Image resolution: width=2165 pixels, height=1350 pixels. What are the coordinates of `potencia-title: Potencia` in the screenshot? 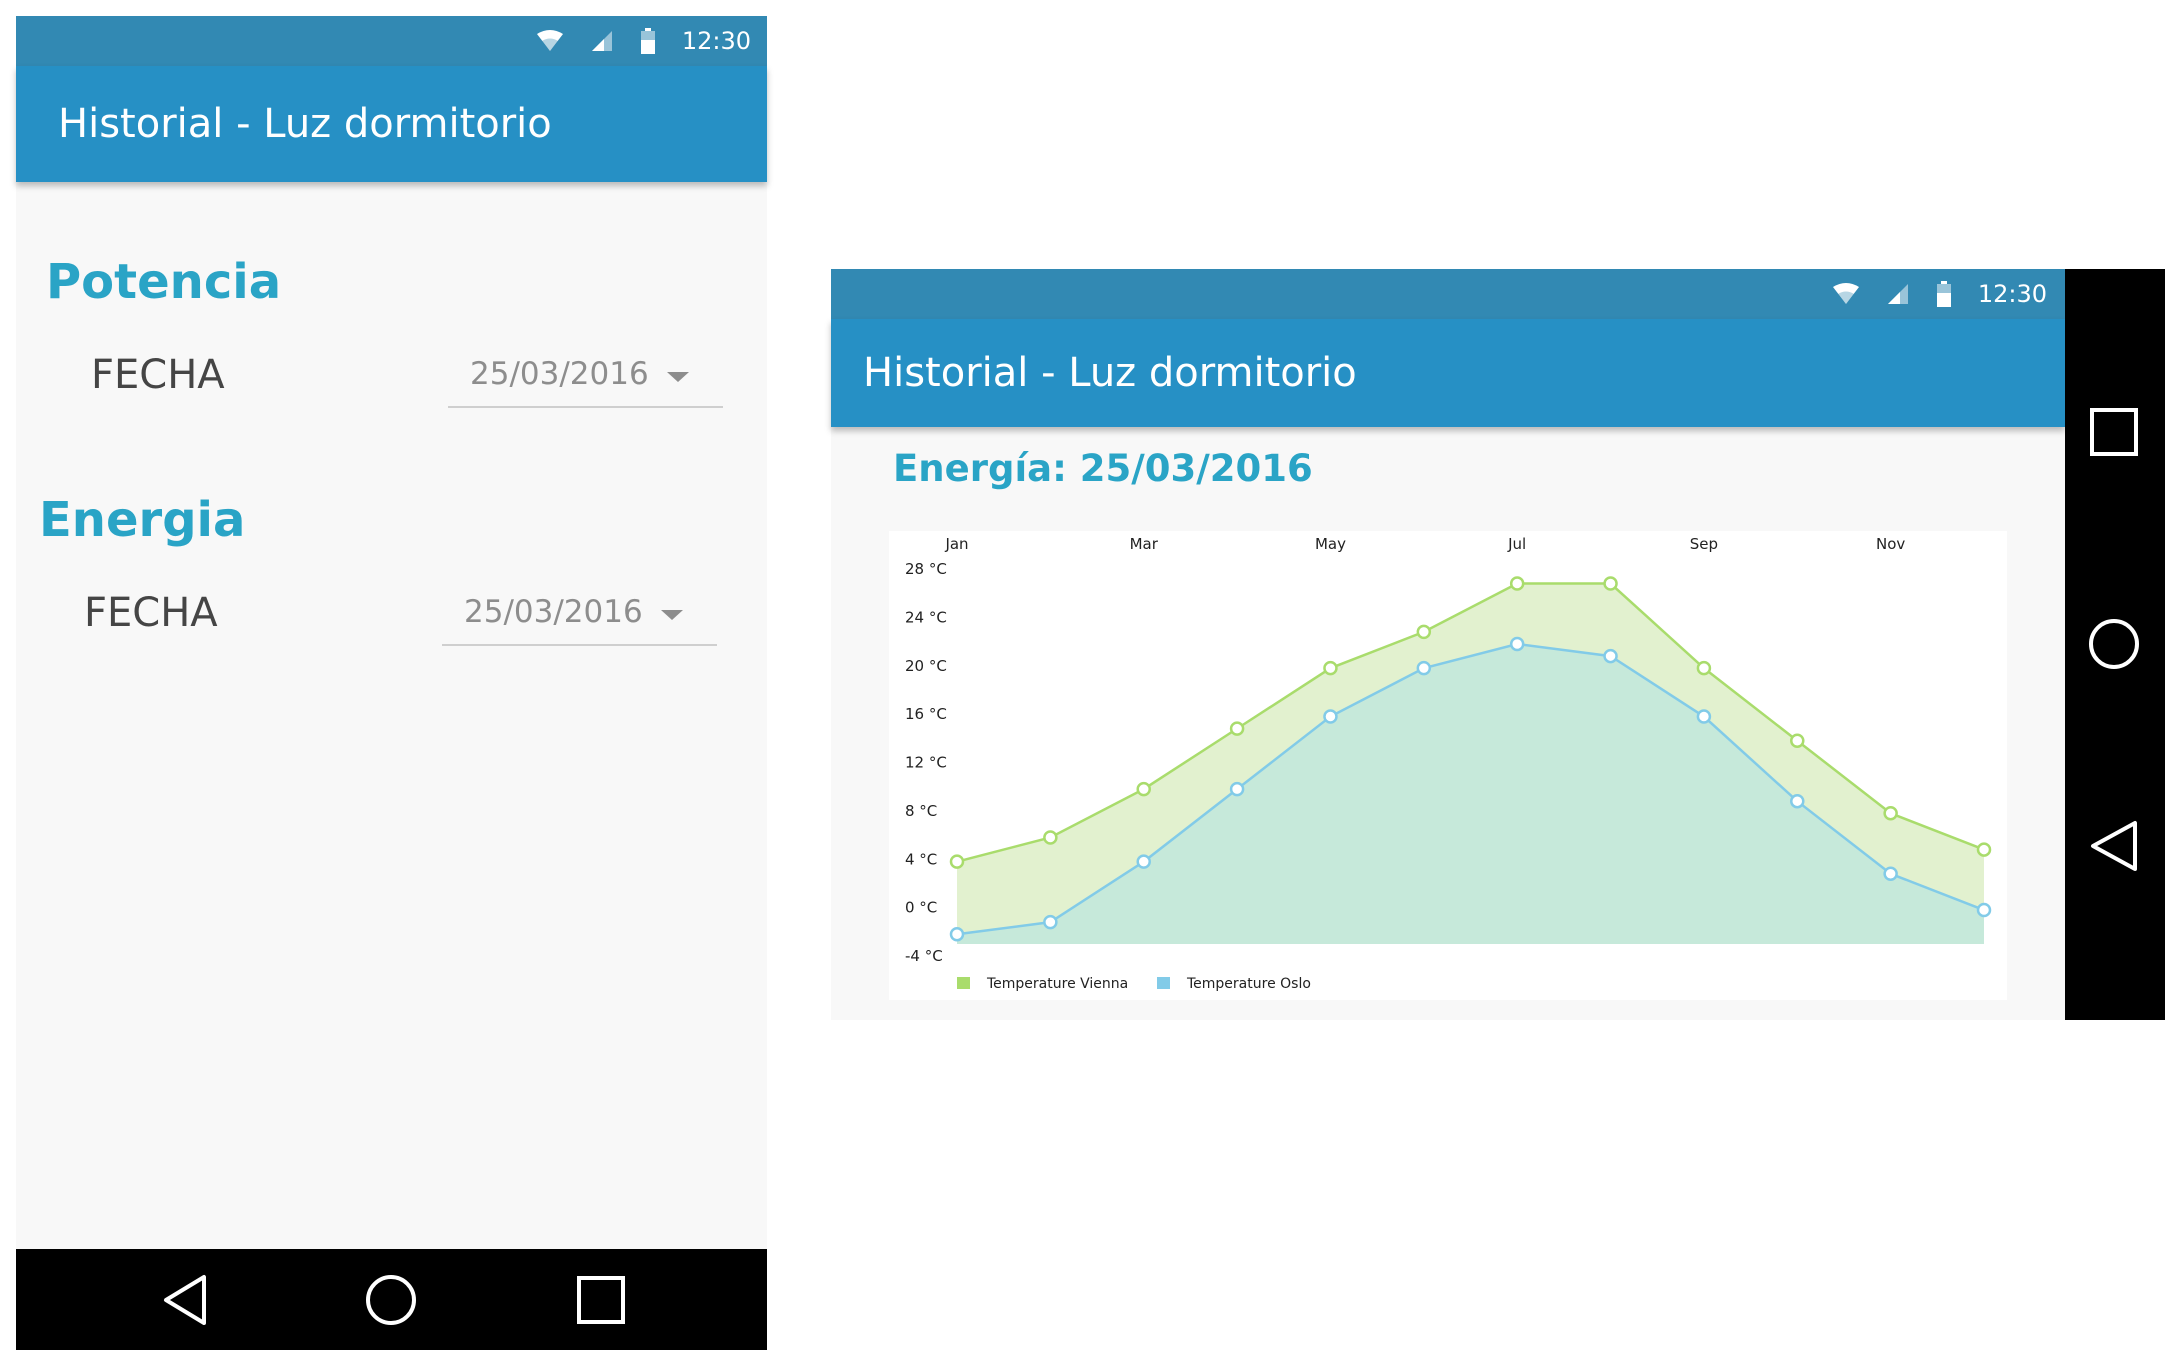 It's located at (164, 282).